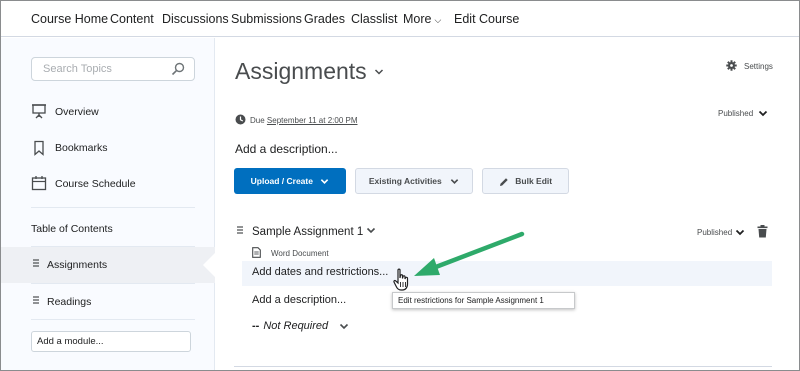 The height and width of the screenshot is (371, 800). What do you see at coordinates (77, 112) in the screenshot?
I see `sidebar-item-overview: Overview` at bounding box center [77, 112].